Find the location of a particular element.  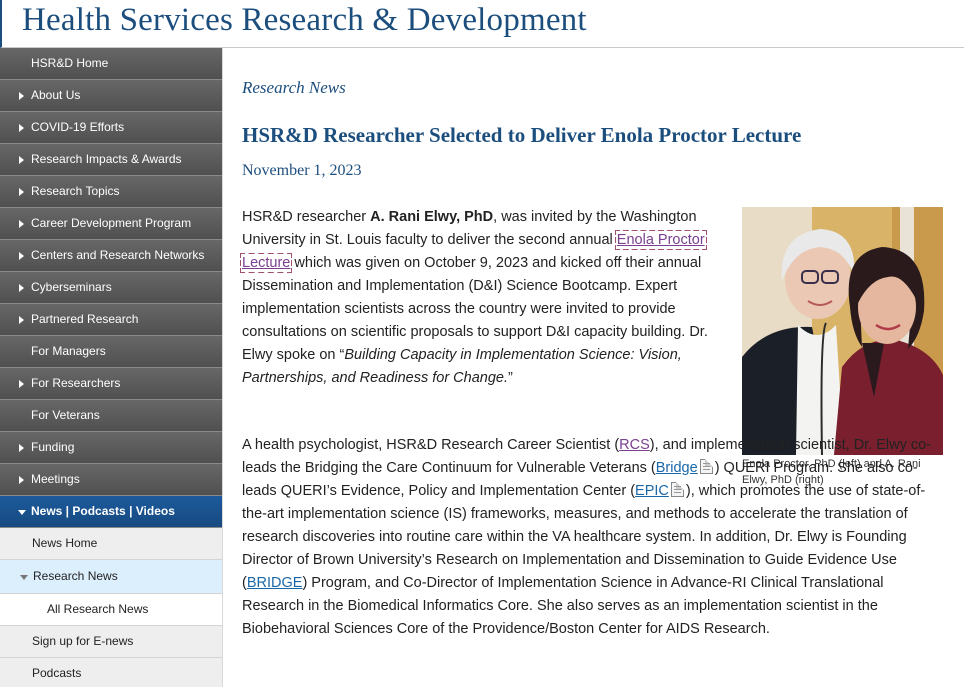

bridge-link: Bridge is located at coordinates (677, 468).